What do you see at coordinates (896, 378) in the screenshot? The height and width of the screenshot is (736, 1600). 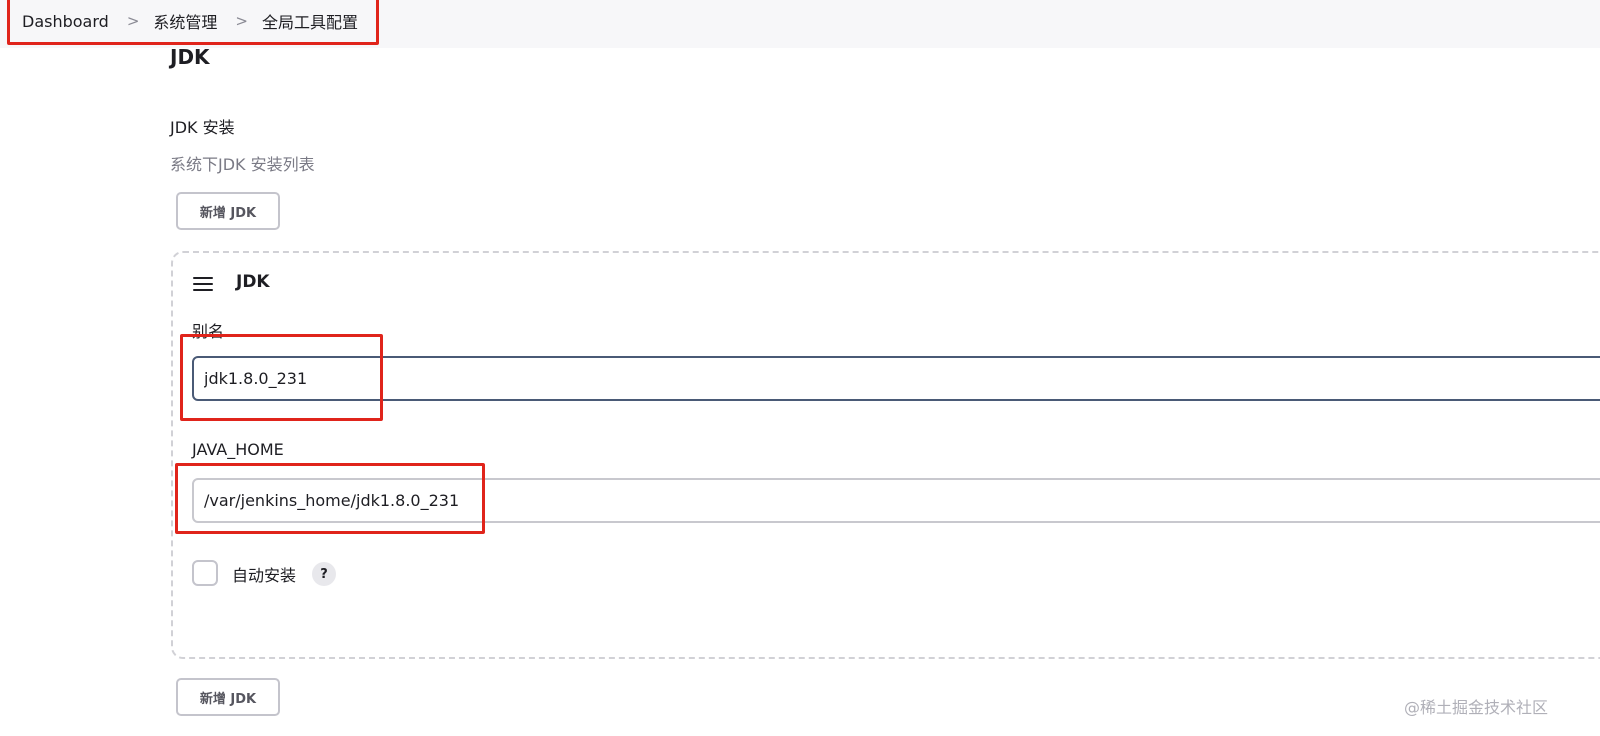 I see `jdk-name-input` at bounding box center [896, 378].